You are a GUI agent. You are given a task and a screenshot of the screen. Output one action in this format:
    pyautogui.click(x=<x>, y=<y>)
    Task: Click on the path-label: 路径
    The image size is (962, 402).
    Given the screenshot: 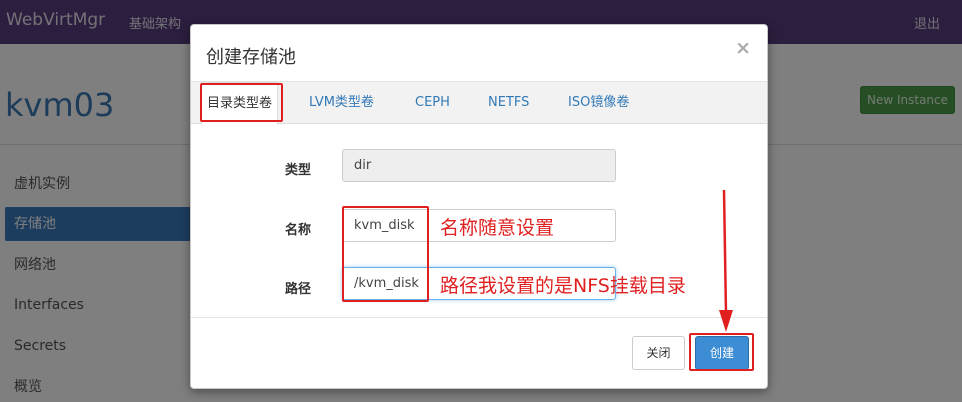 What is the action you would take?
    pyautogui.click(x=298, y=289)
    